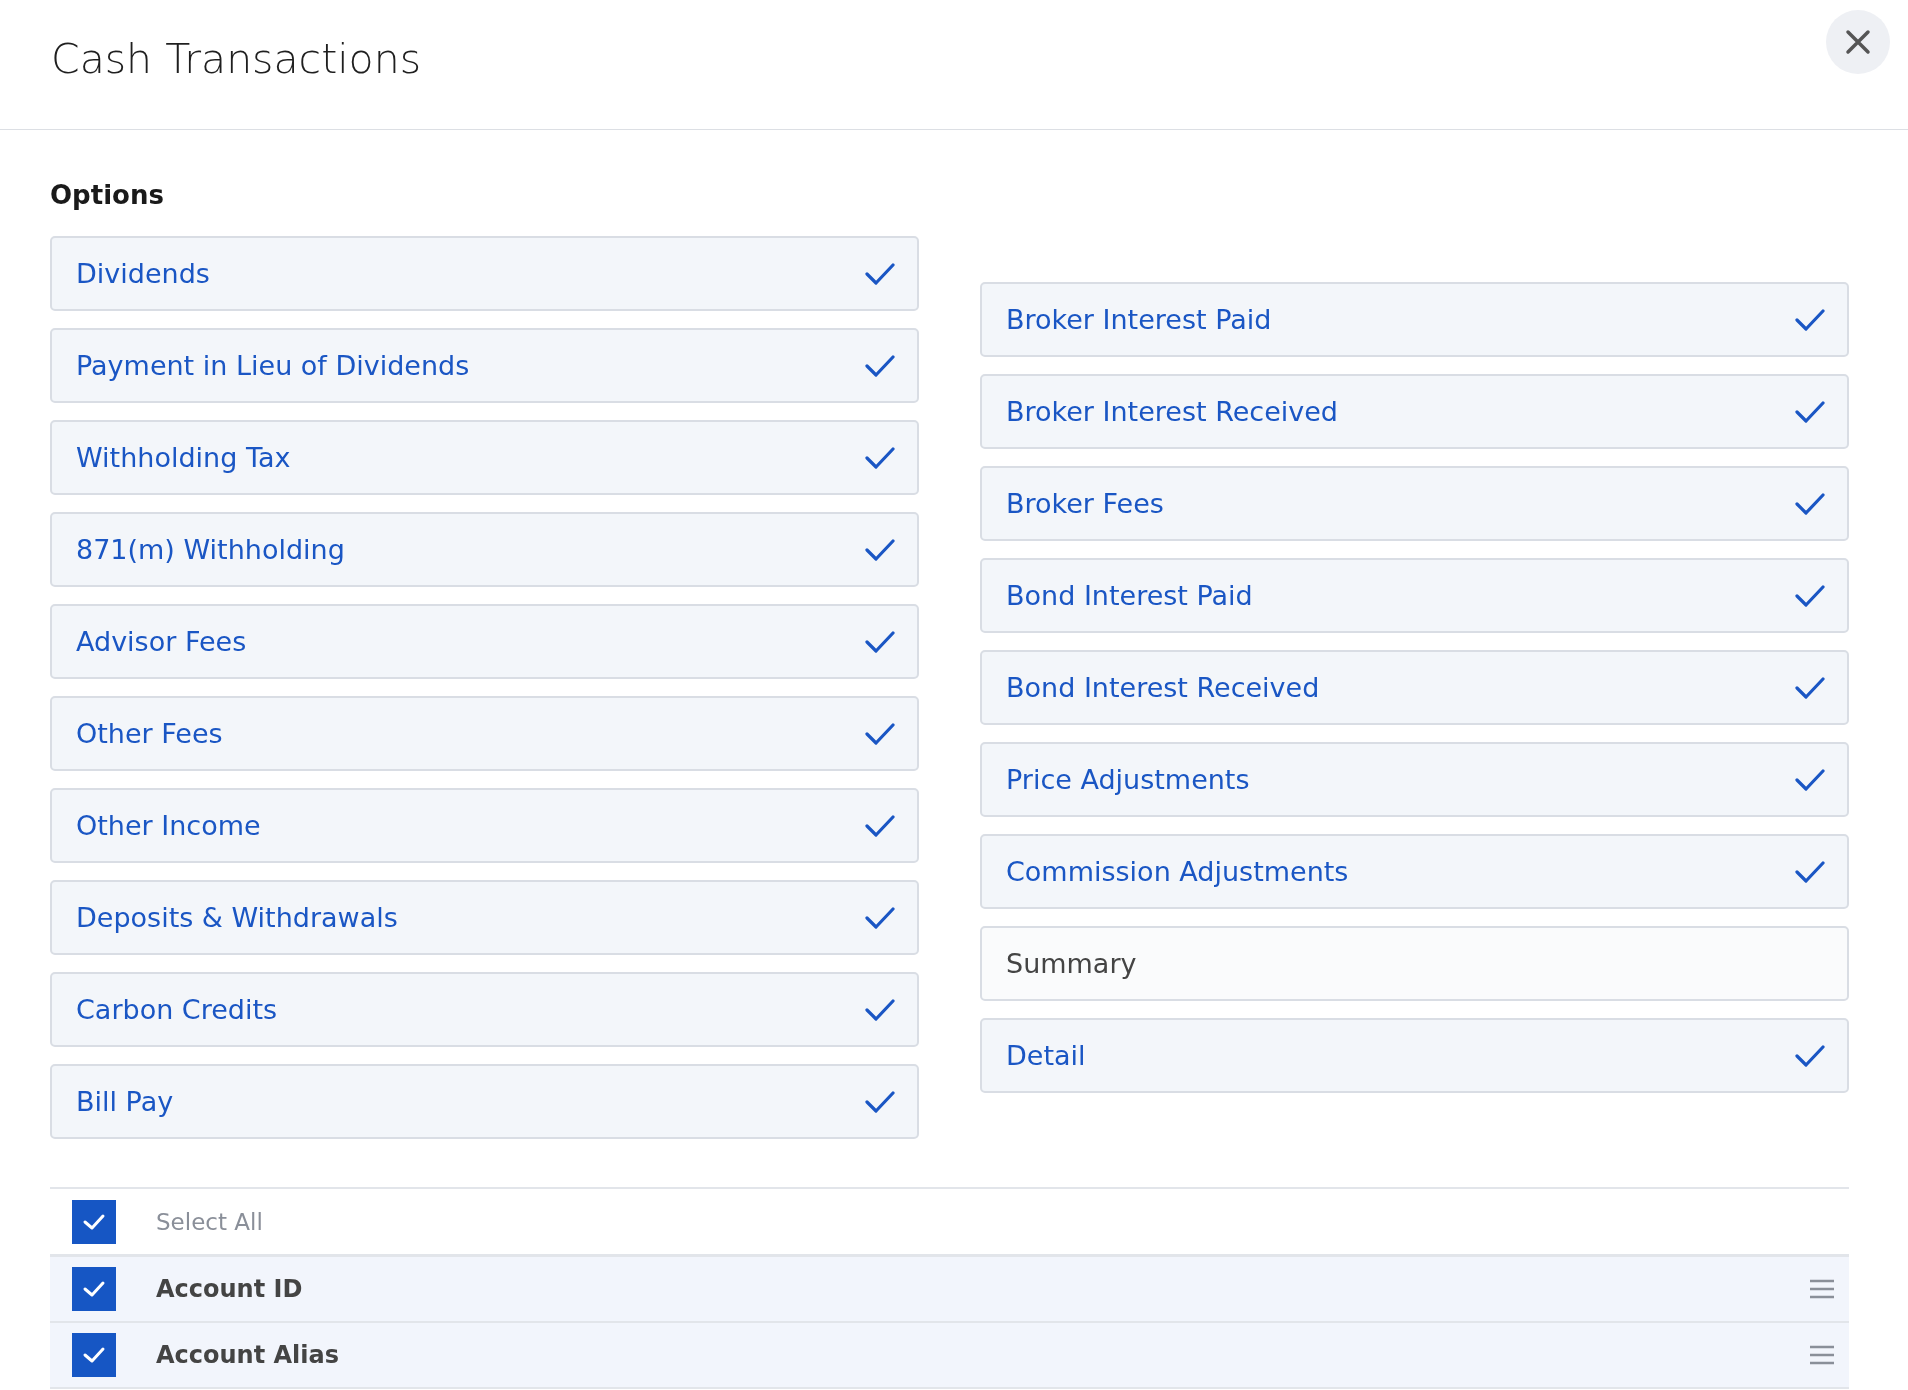 The image size is (1908, 1390). Describe the element at coordinates (484, 825) in the screenshot. I see `option-toggle: Other Income` at that location.